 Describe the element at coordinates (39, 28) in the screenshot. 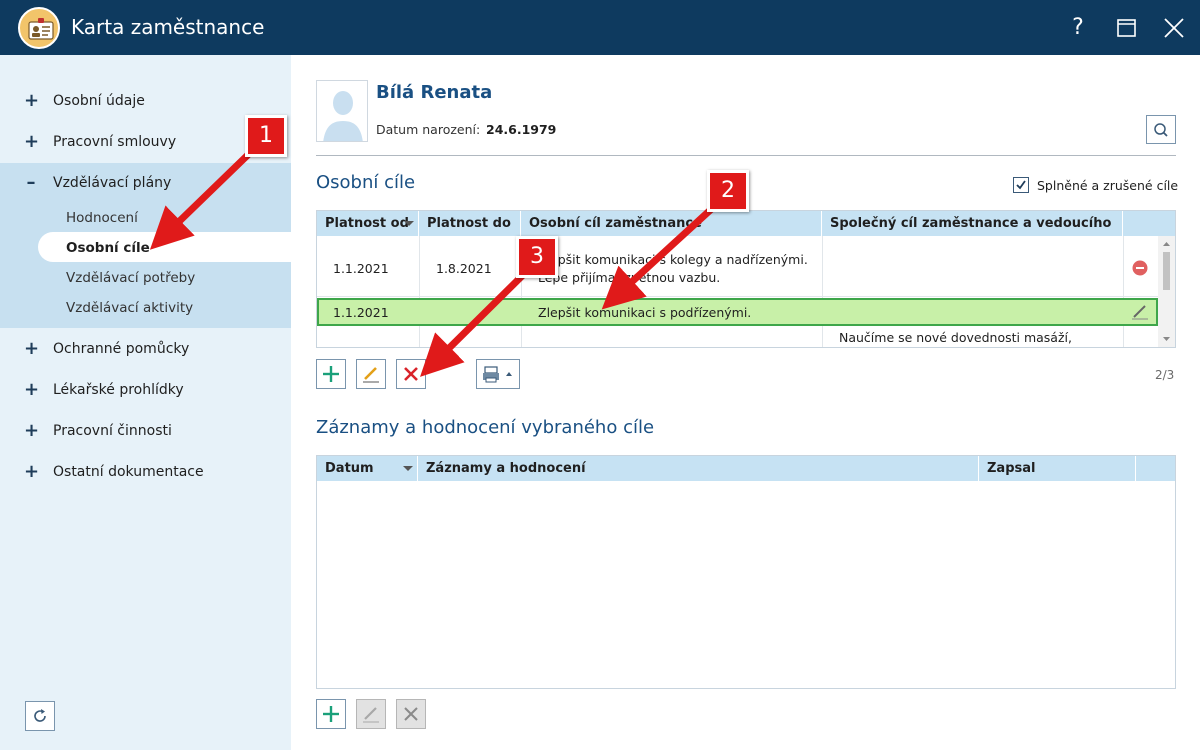

I see `id-card-icon` at that location.